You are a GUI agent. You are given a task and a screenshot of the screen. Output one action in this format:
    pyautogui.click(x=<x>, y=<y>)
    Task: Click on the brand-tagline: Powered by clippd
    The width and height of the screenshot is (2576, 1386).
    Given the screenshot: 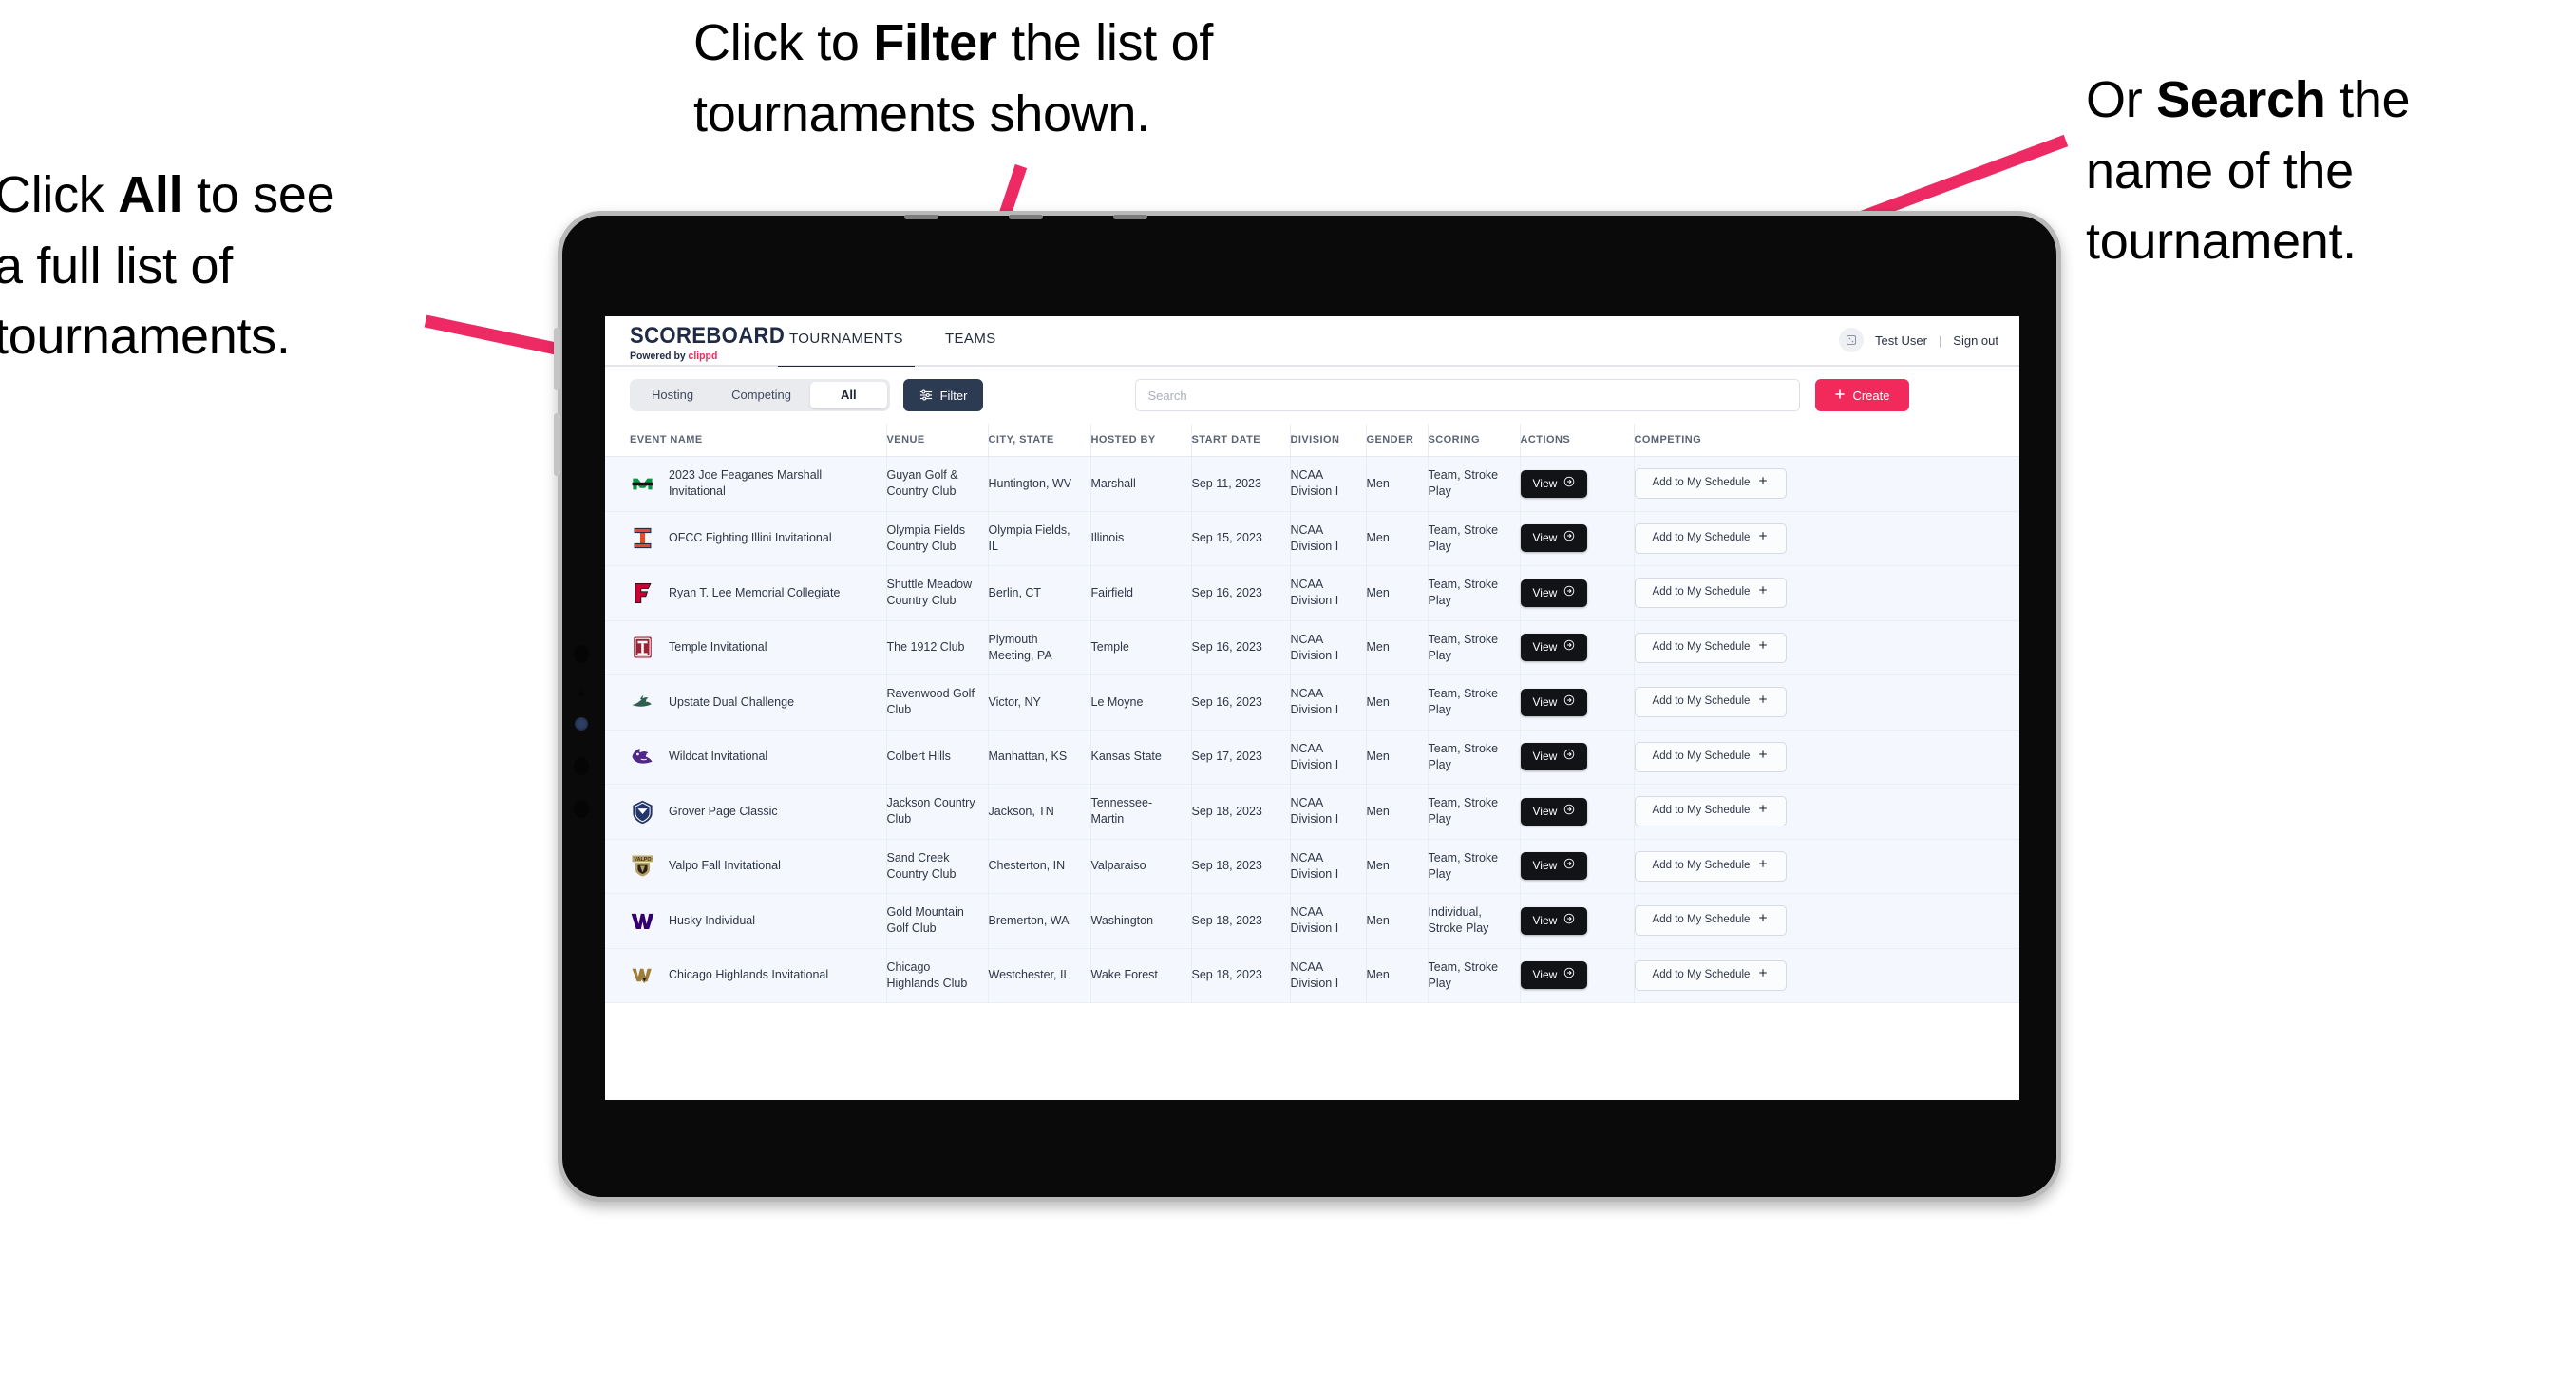 What is the action you would take?
    pyautogui.click(x=689, y=356)
    